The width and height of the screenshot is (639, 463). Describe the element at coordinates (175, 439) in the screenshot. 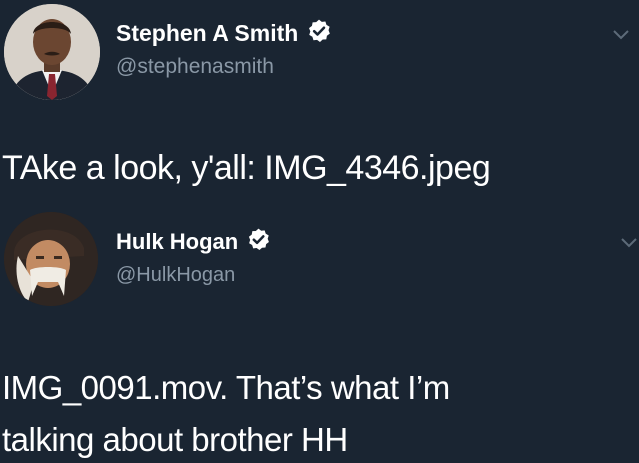

I see `tweet-text-line-2: talking about brother HH` at that location.